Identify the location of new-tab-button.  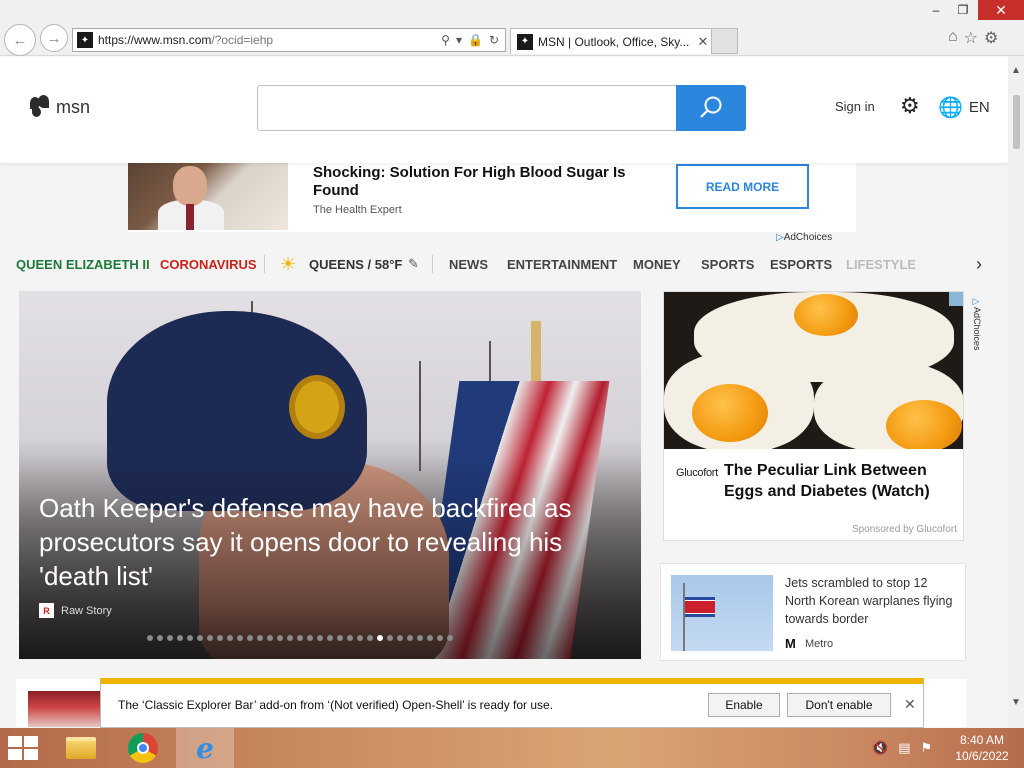
(725, 41).